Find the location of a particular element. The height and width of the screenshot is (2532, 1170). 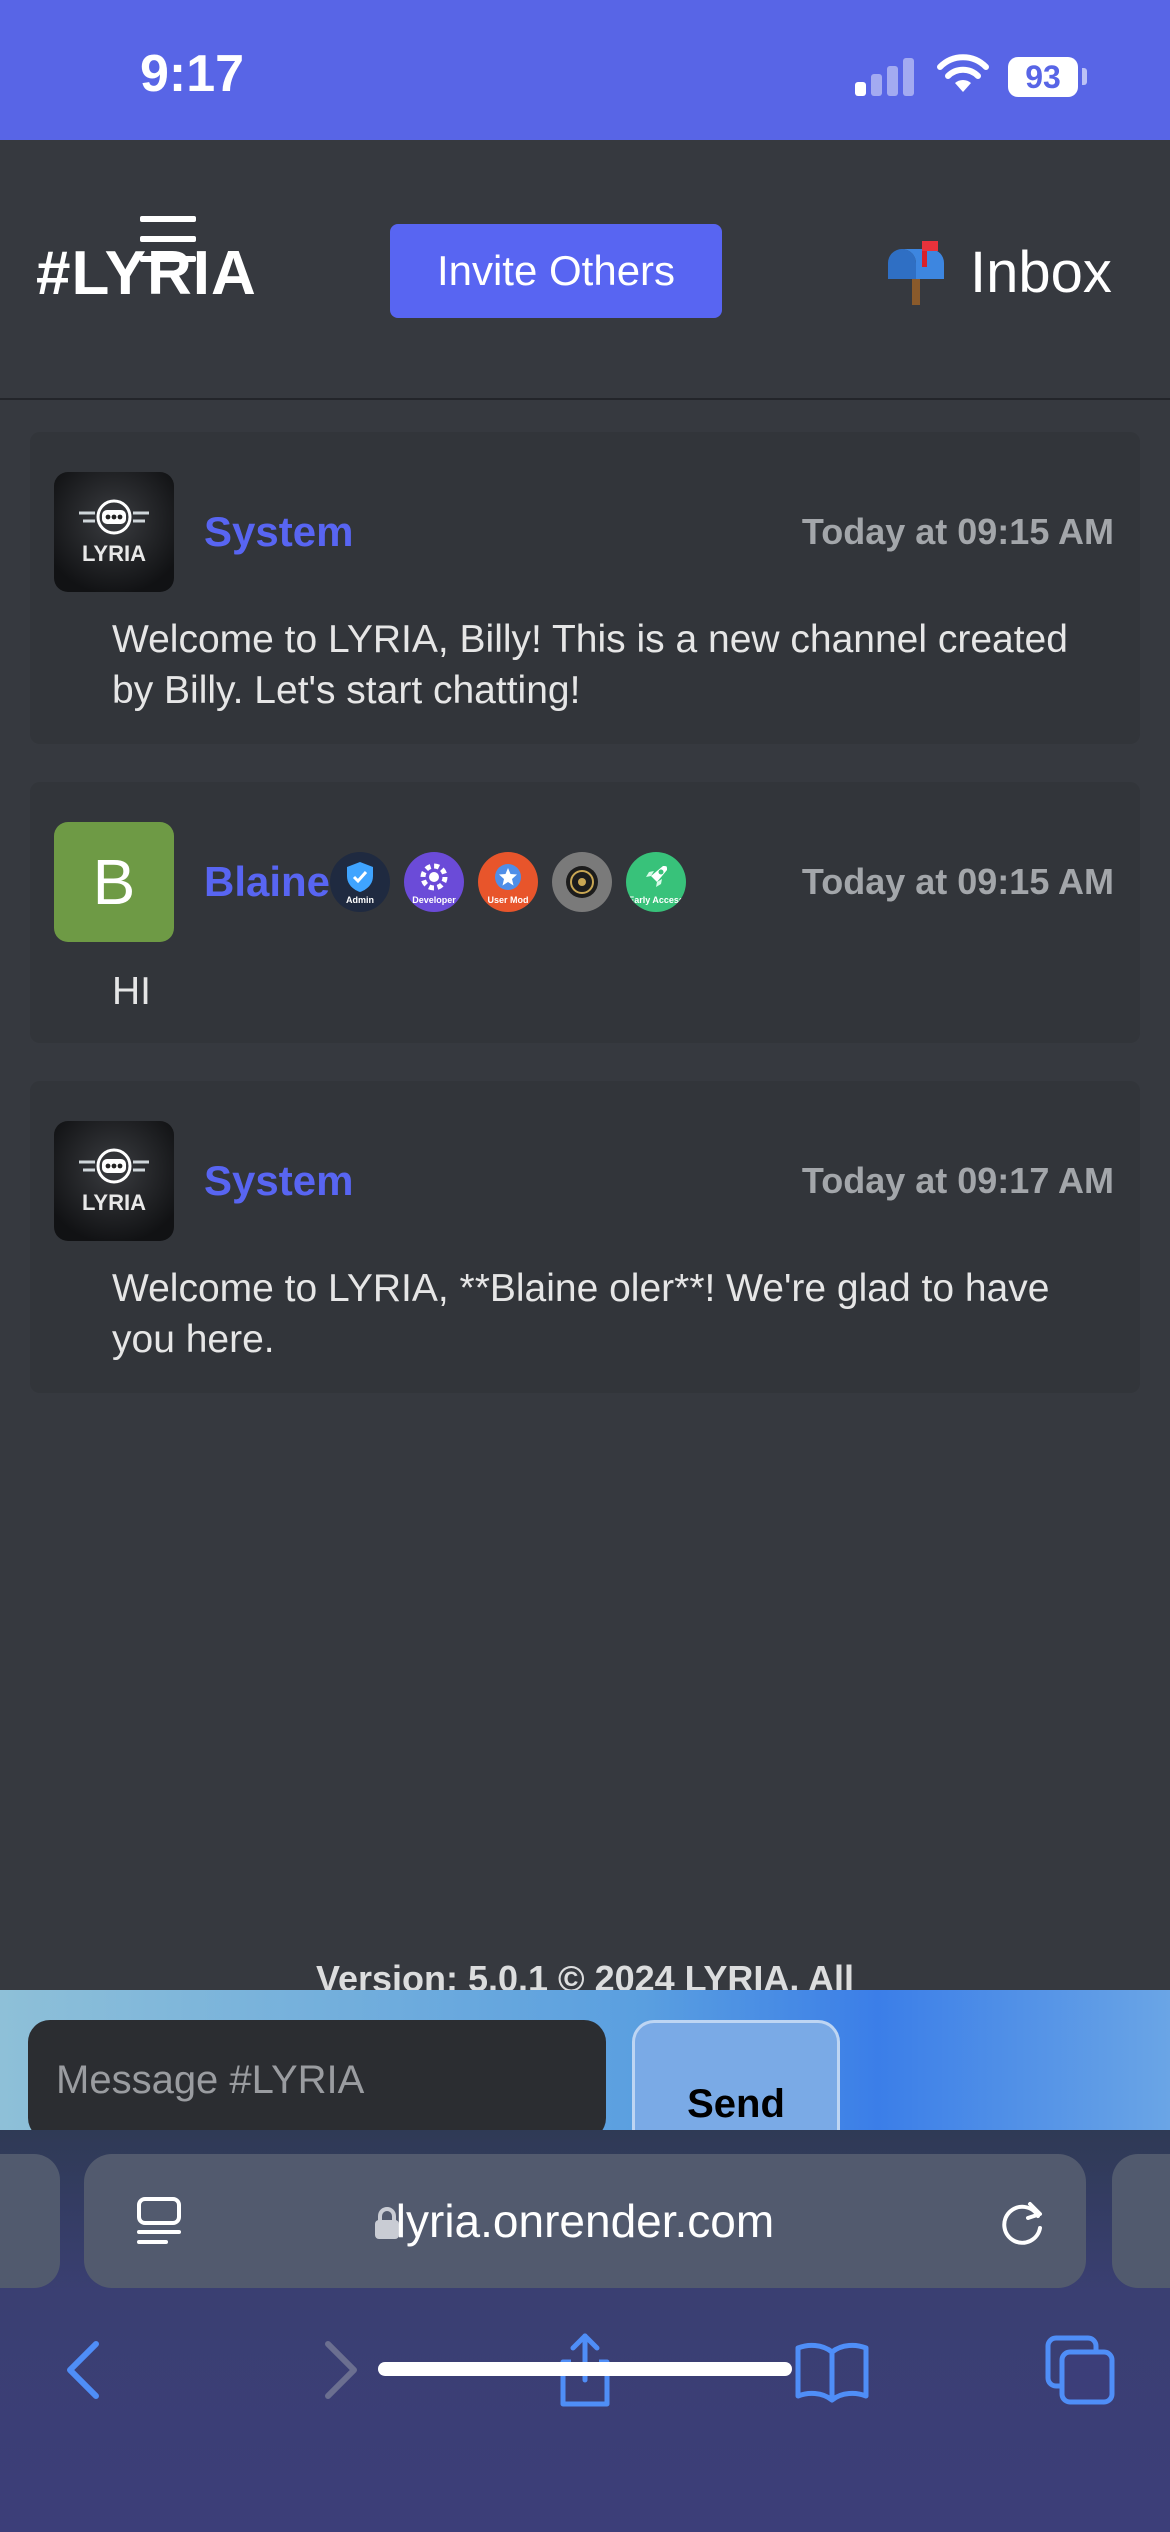

status-time: 9:17 is located at coordinates (192, 74).